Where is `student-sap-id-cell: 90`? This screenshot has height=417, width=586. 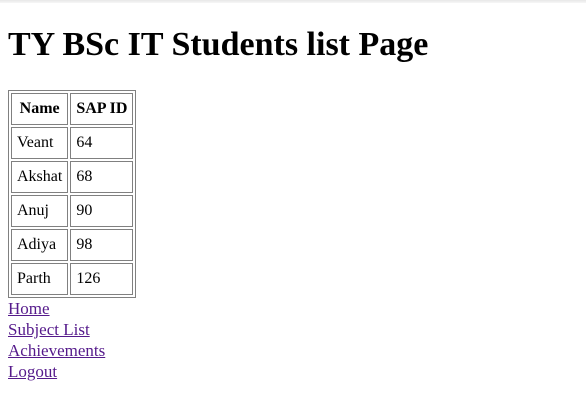 student-sap-id-cell: 90 is located at coordinates (102, 211).